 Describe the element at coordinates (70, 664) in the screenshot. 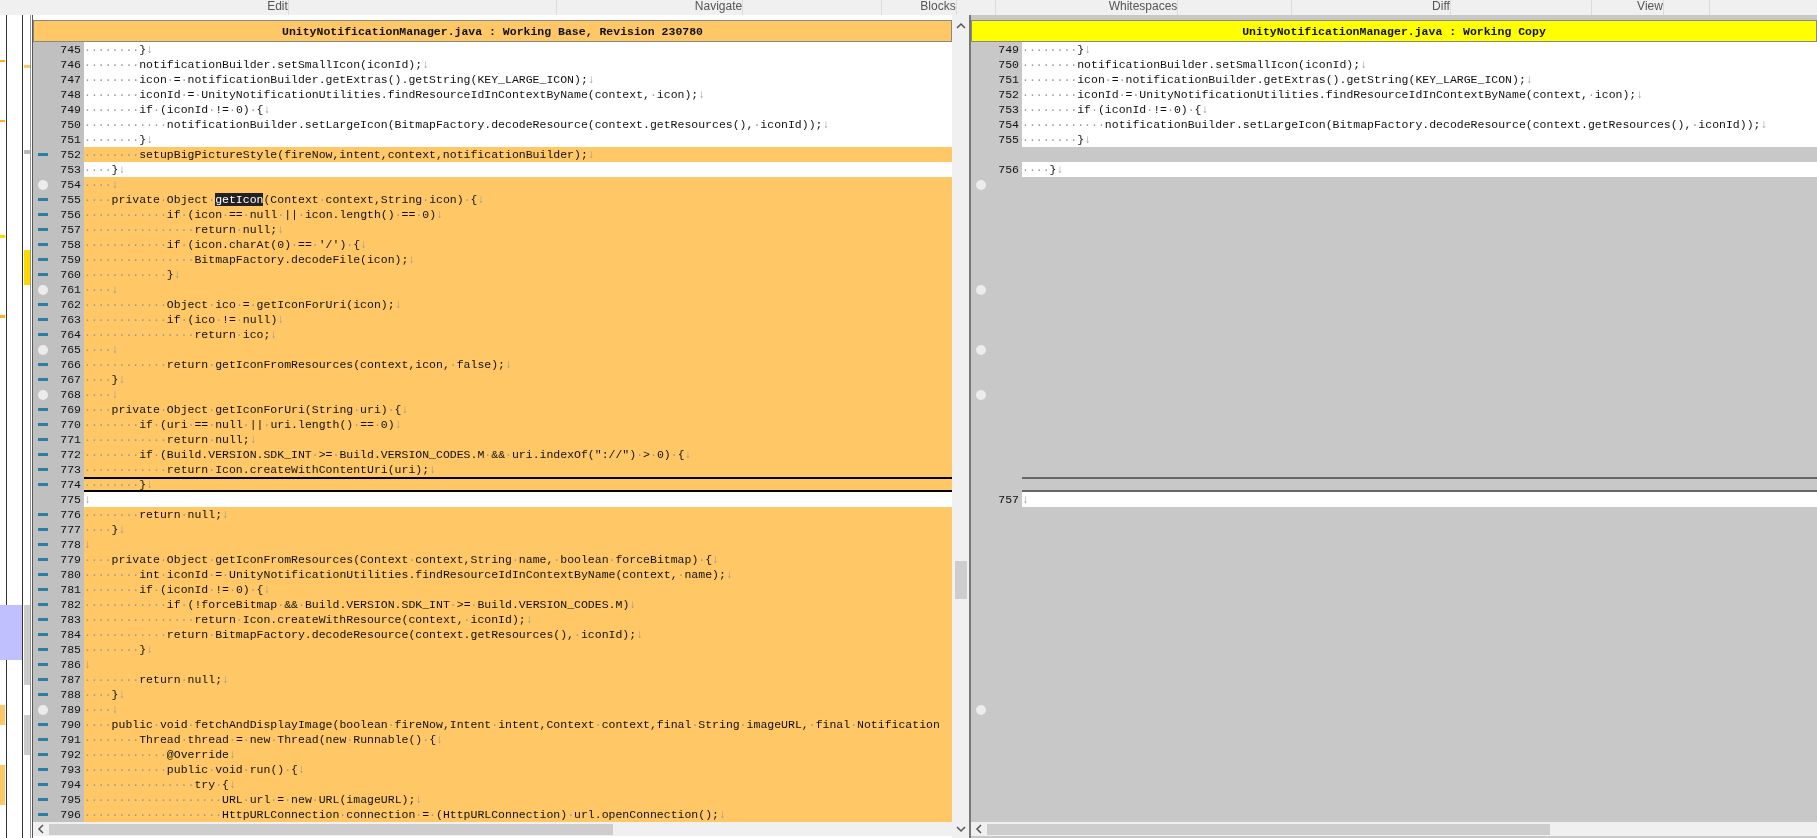

I see `line-number: 786` at that location.